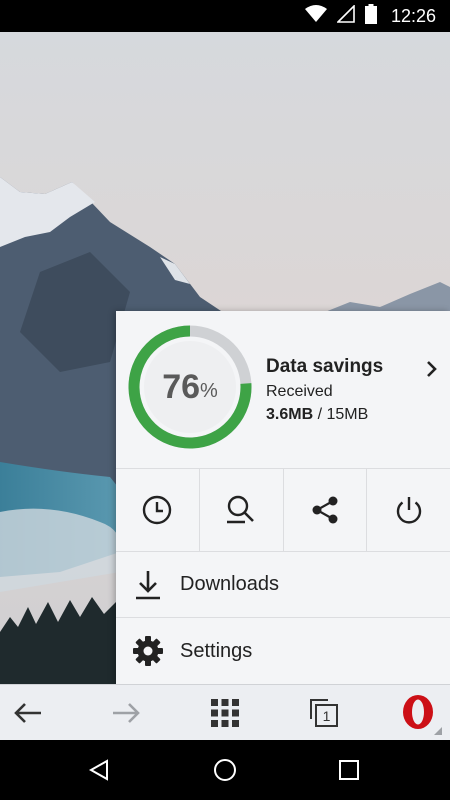 The height and width of the screenshot is (800, 450). I want to click on share-button, so click(326, 510).